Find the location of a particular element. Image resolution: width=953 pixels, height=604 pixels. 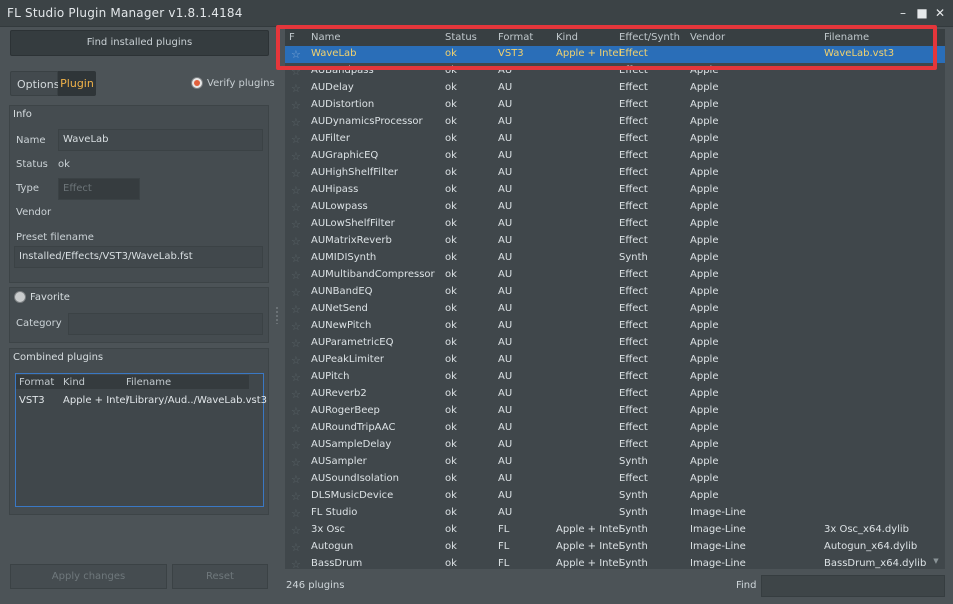

scroll-down-icon: ▼ is located at coordinates (936, 562).